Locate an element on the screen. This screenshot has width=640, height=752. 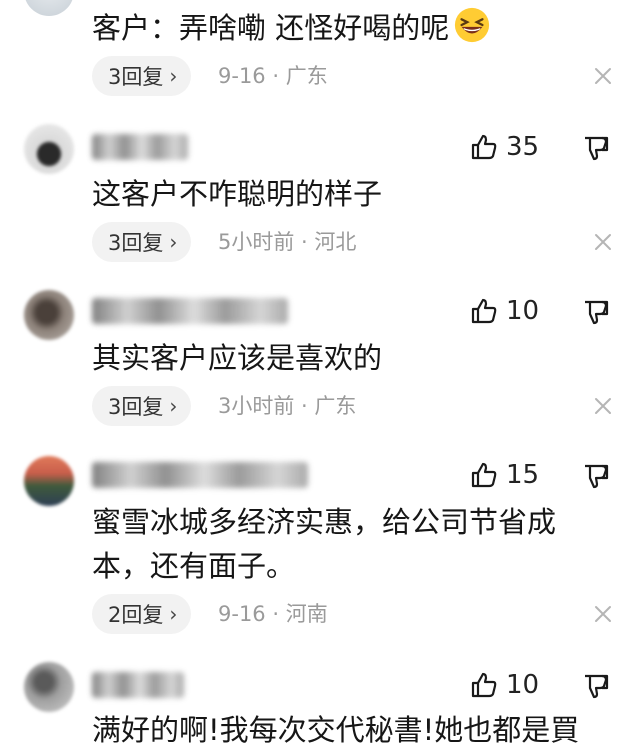
like-count: 15 is located at coordinates (523, 475).